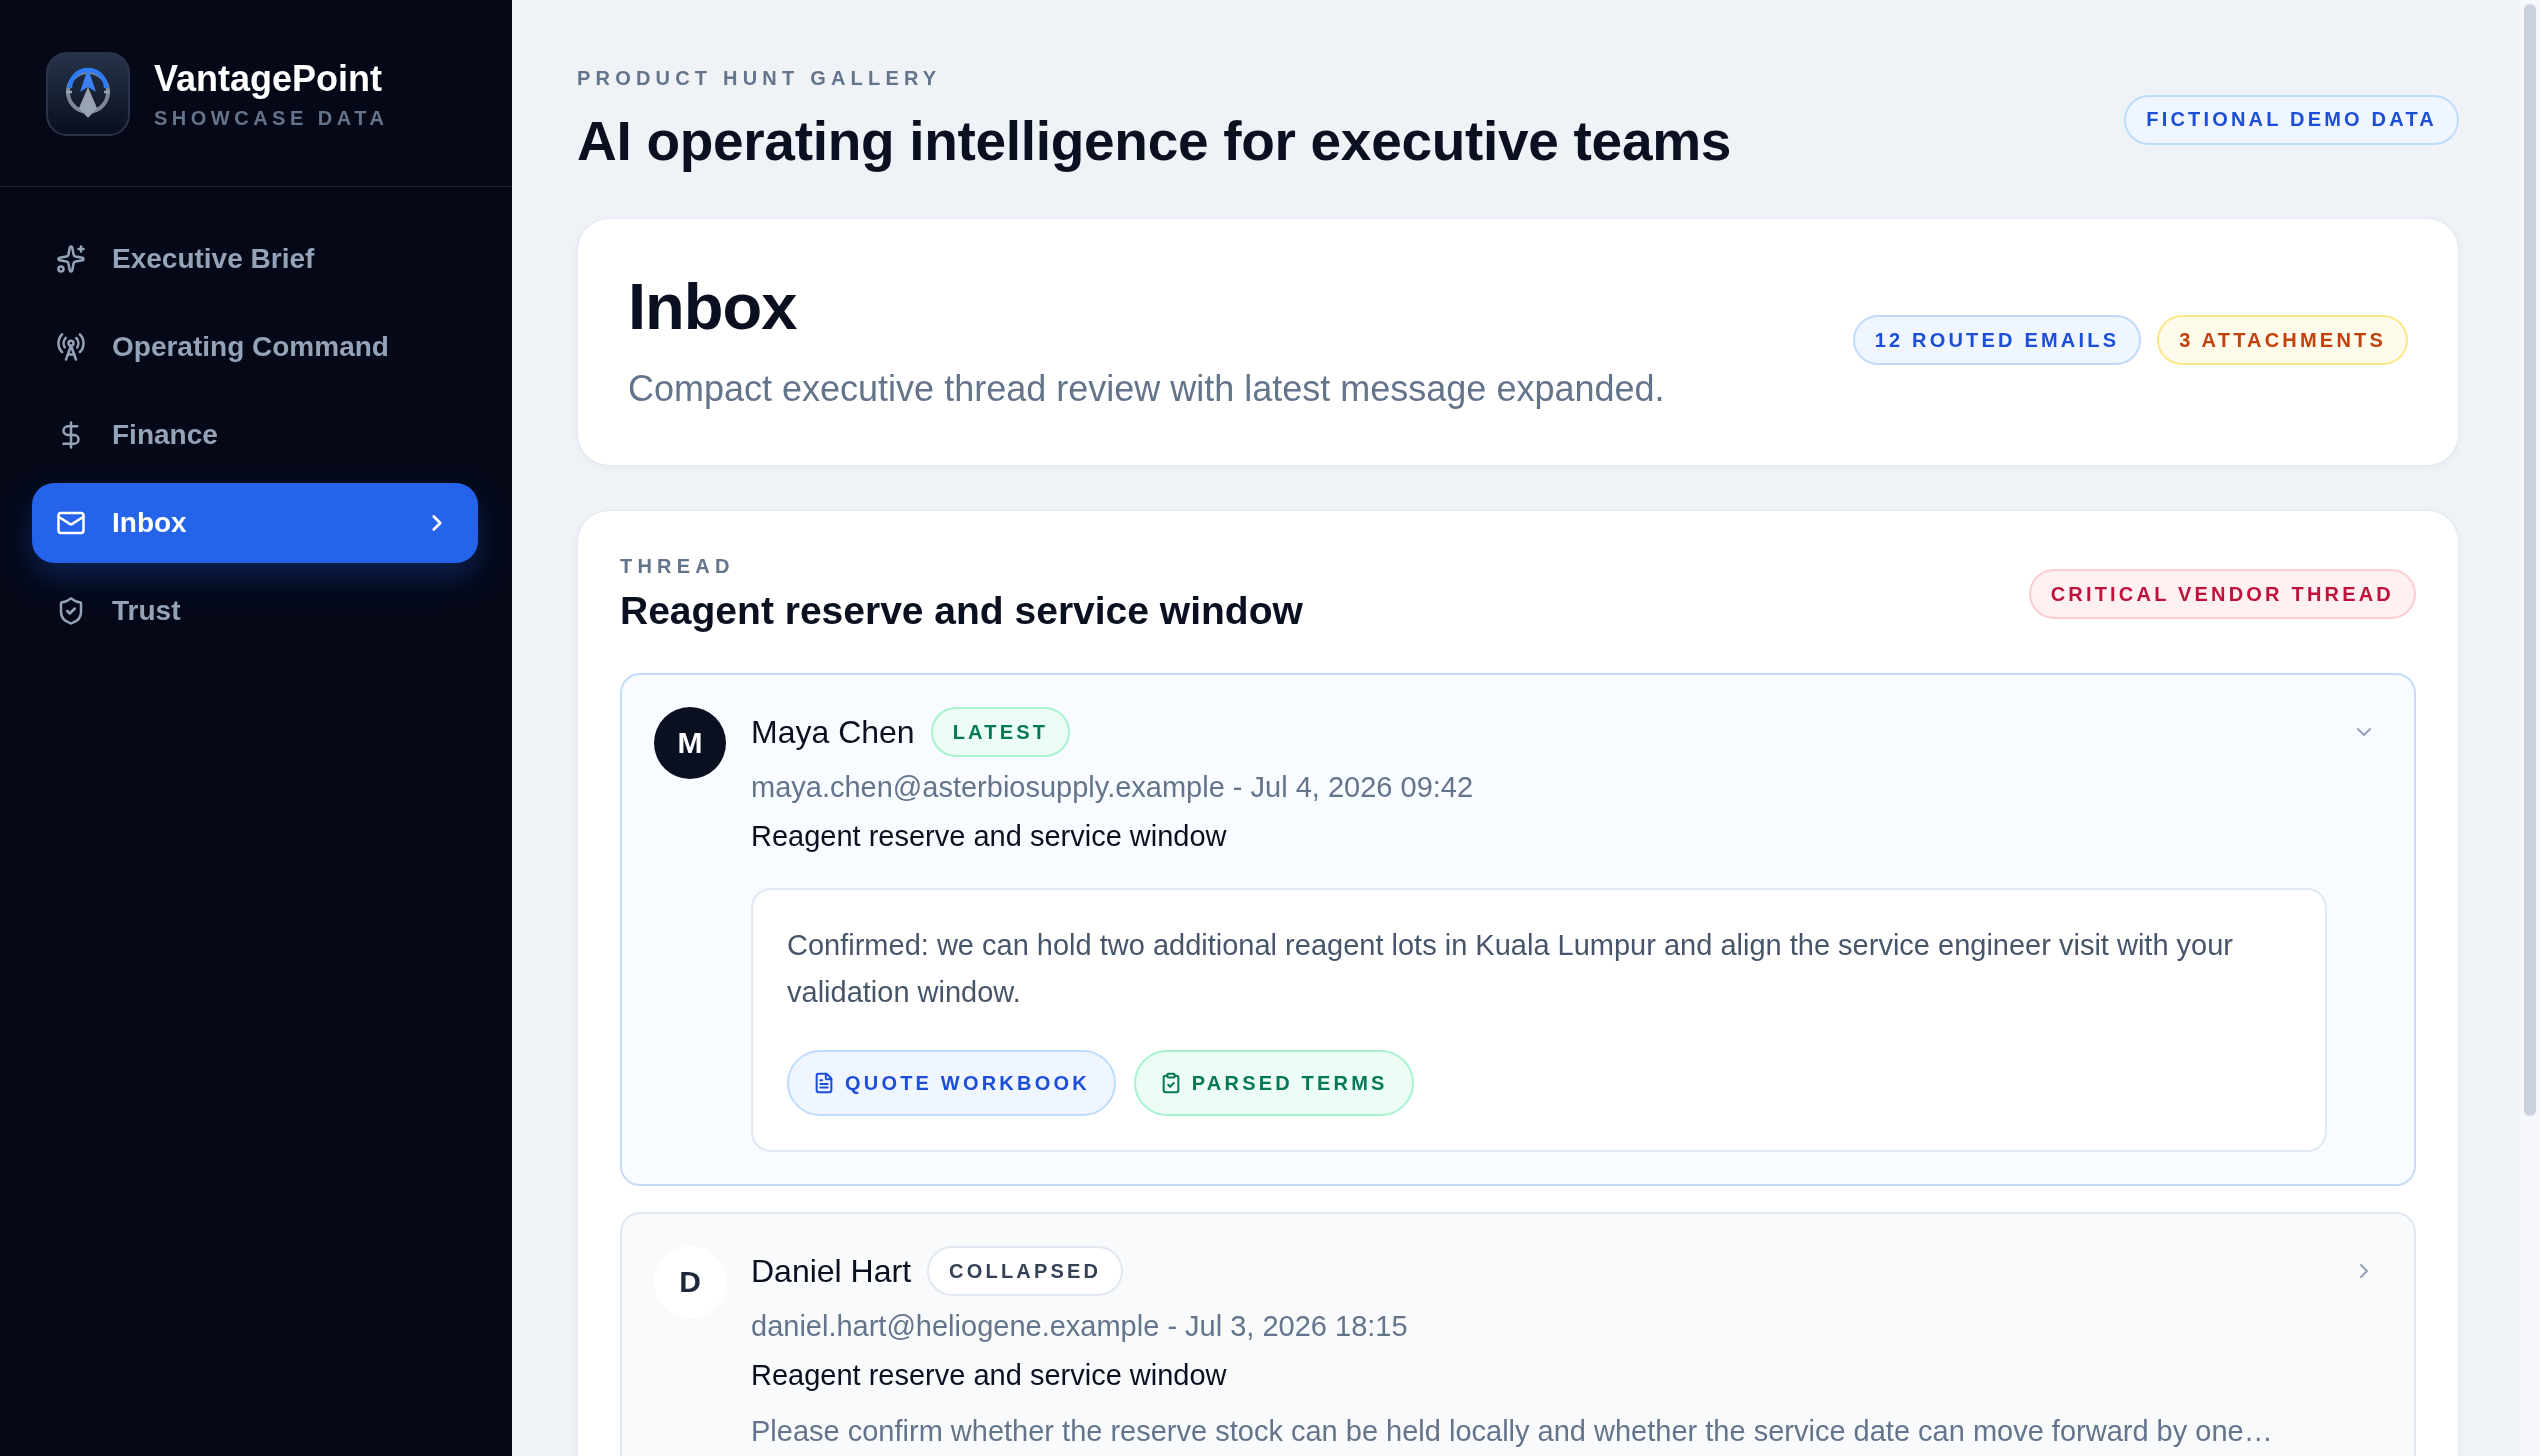  I want to click on brand-tagline: SHOWCASE DATA, so click(271, 118).